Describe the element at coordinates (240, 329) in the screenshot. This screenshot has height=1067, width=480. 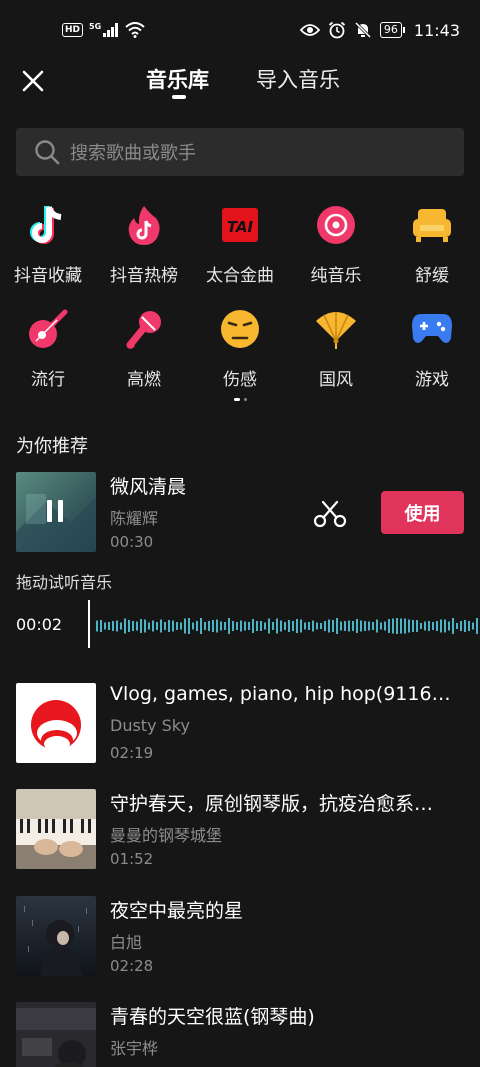
I see `sad-face-icon` at that location.